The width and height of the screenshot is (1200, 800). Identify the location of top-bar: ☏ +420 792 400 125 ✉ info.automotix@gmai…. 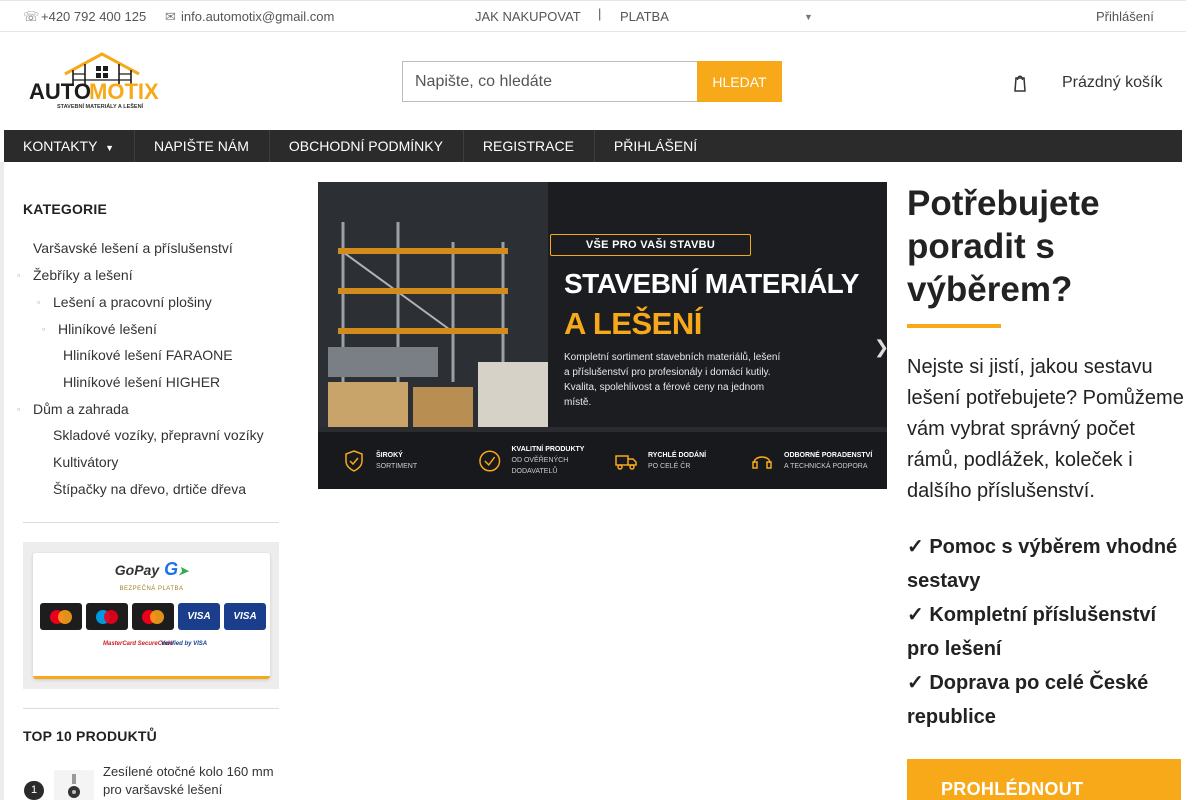
(593, 16).